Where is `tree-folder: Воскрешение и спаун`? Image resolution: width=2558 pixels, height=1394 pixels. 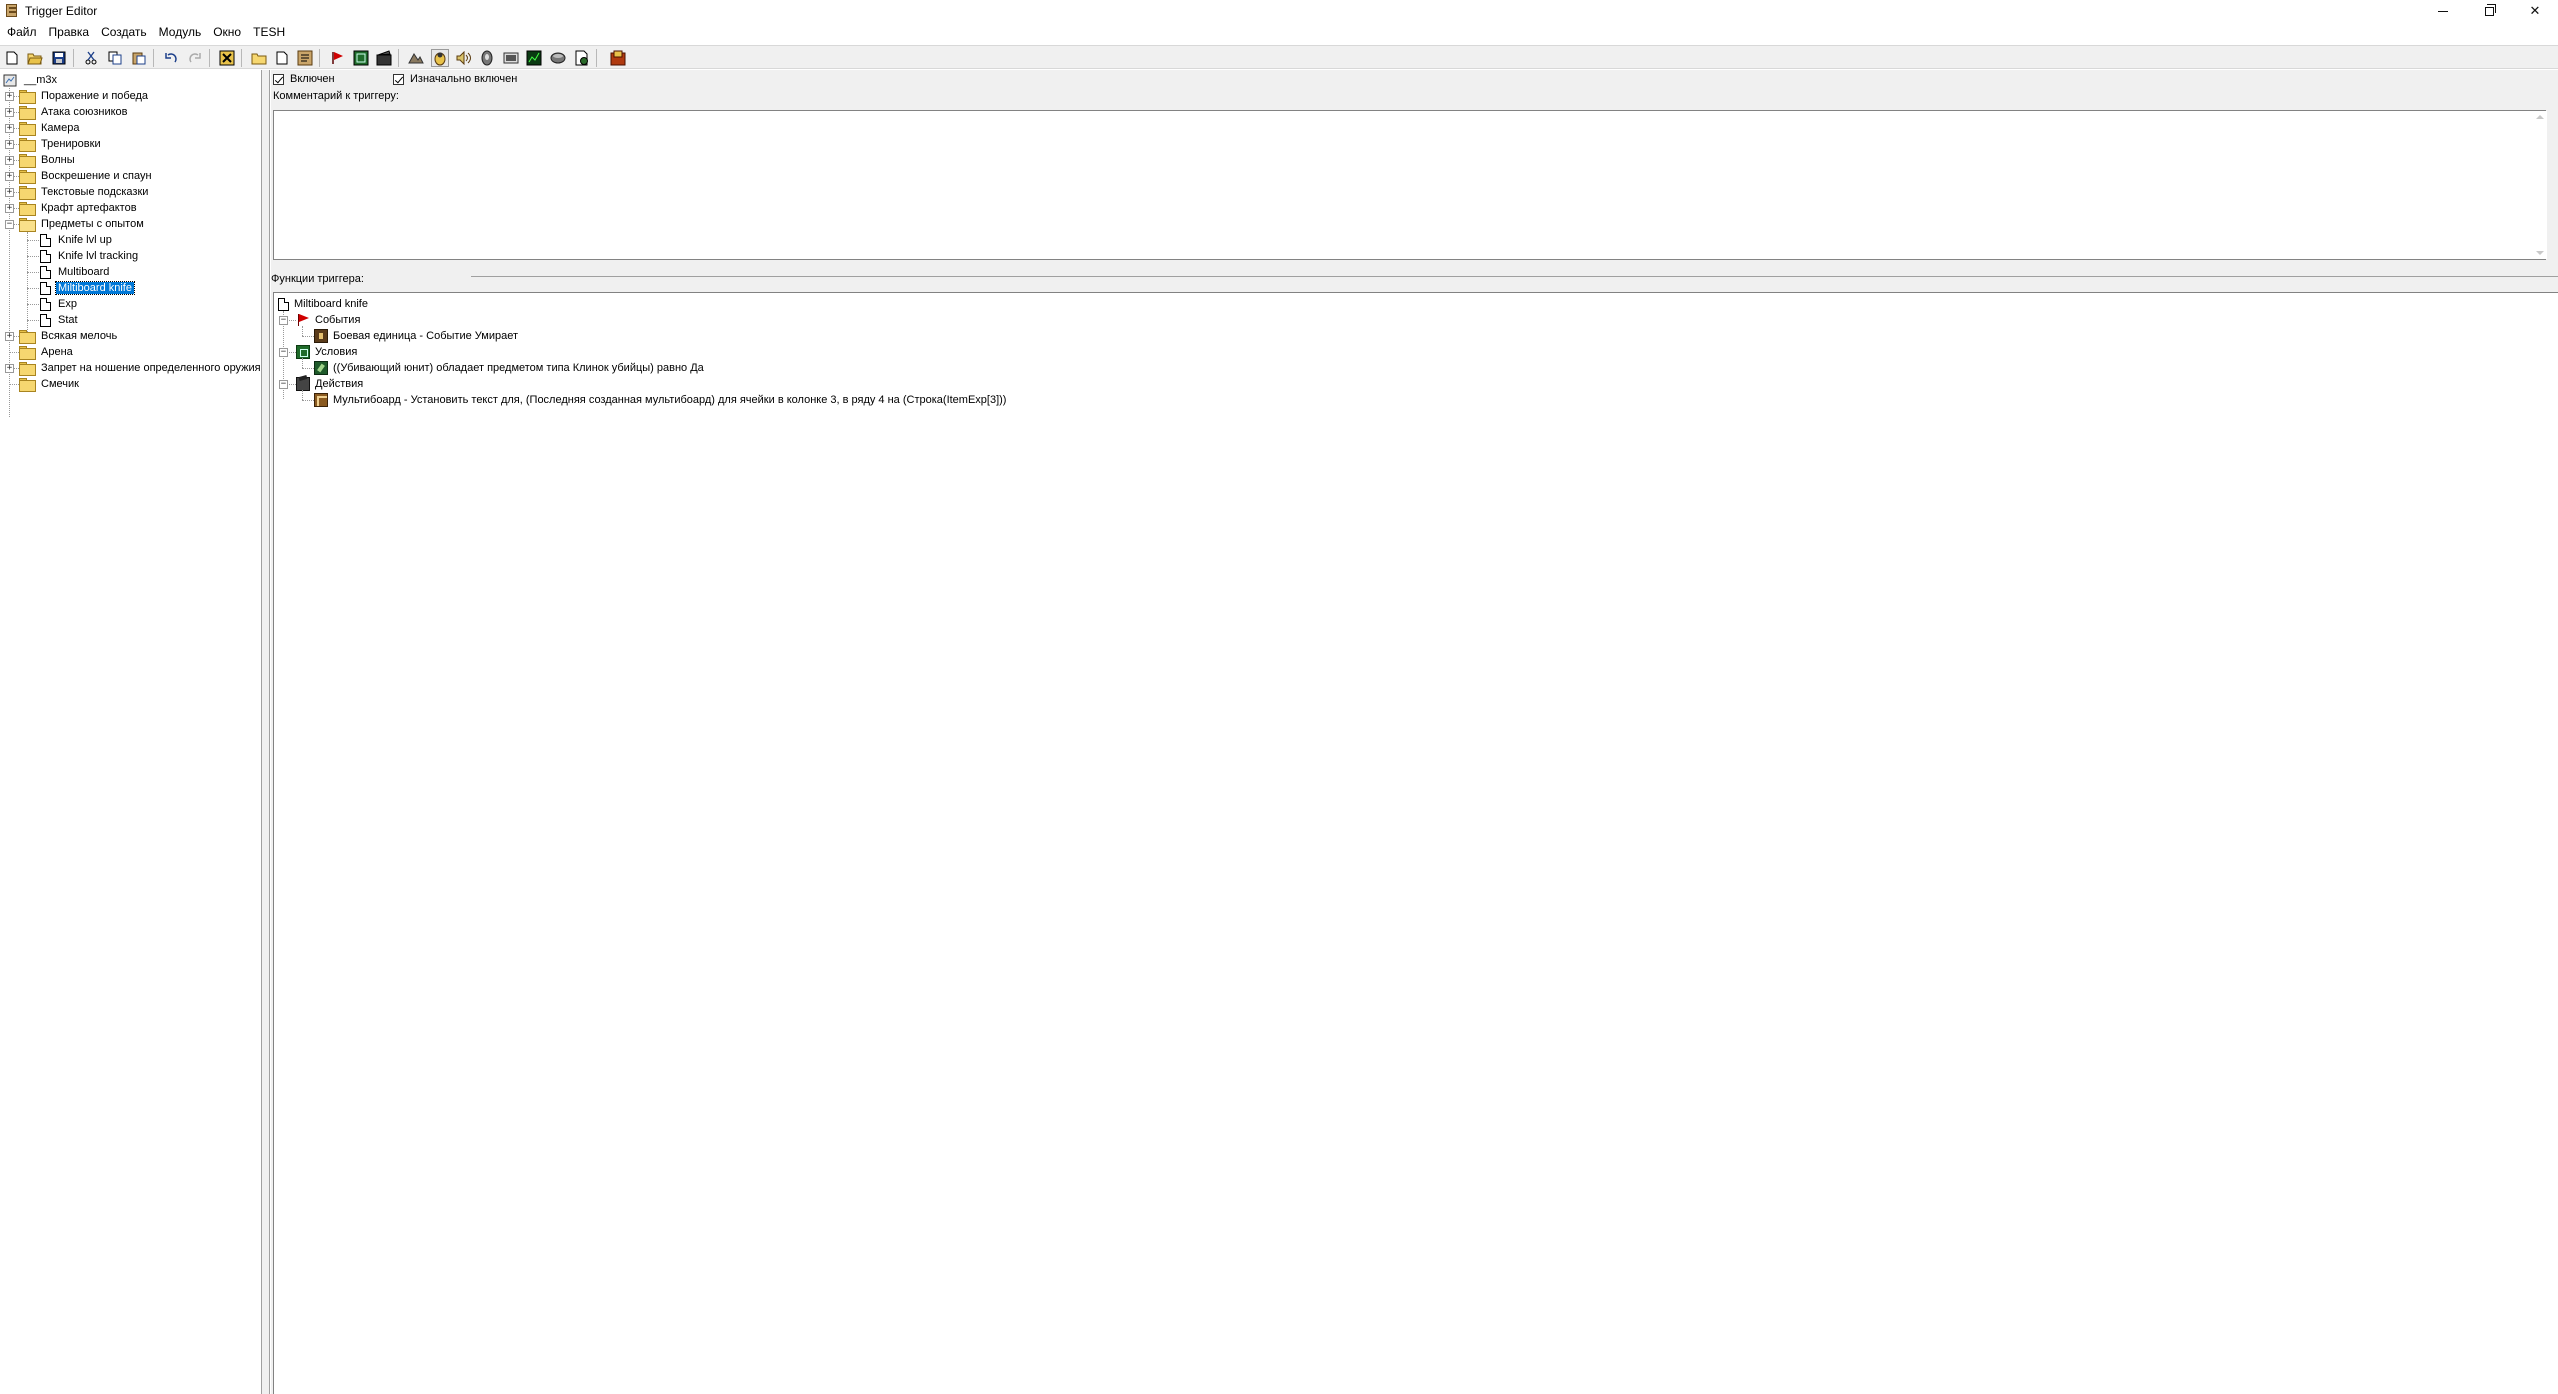
tree-folder: Воскрешение и спаун is located at coordinates (86, 176).